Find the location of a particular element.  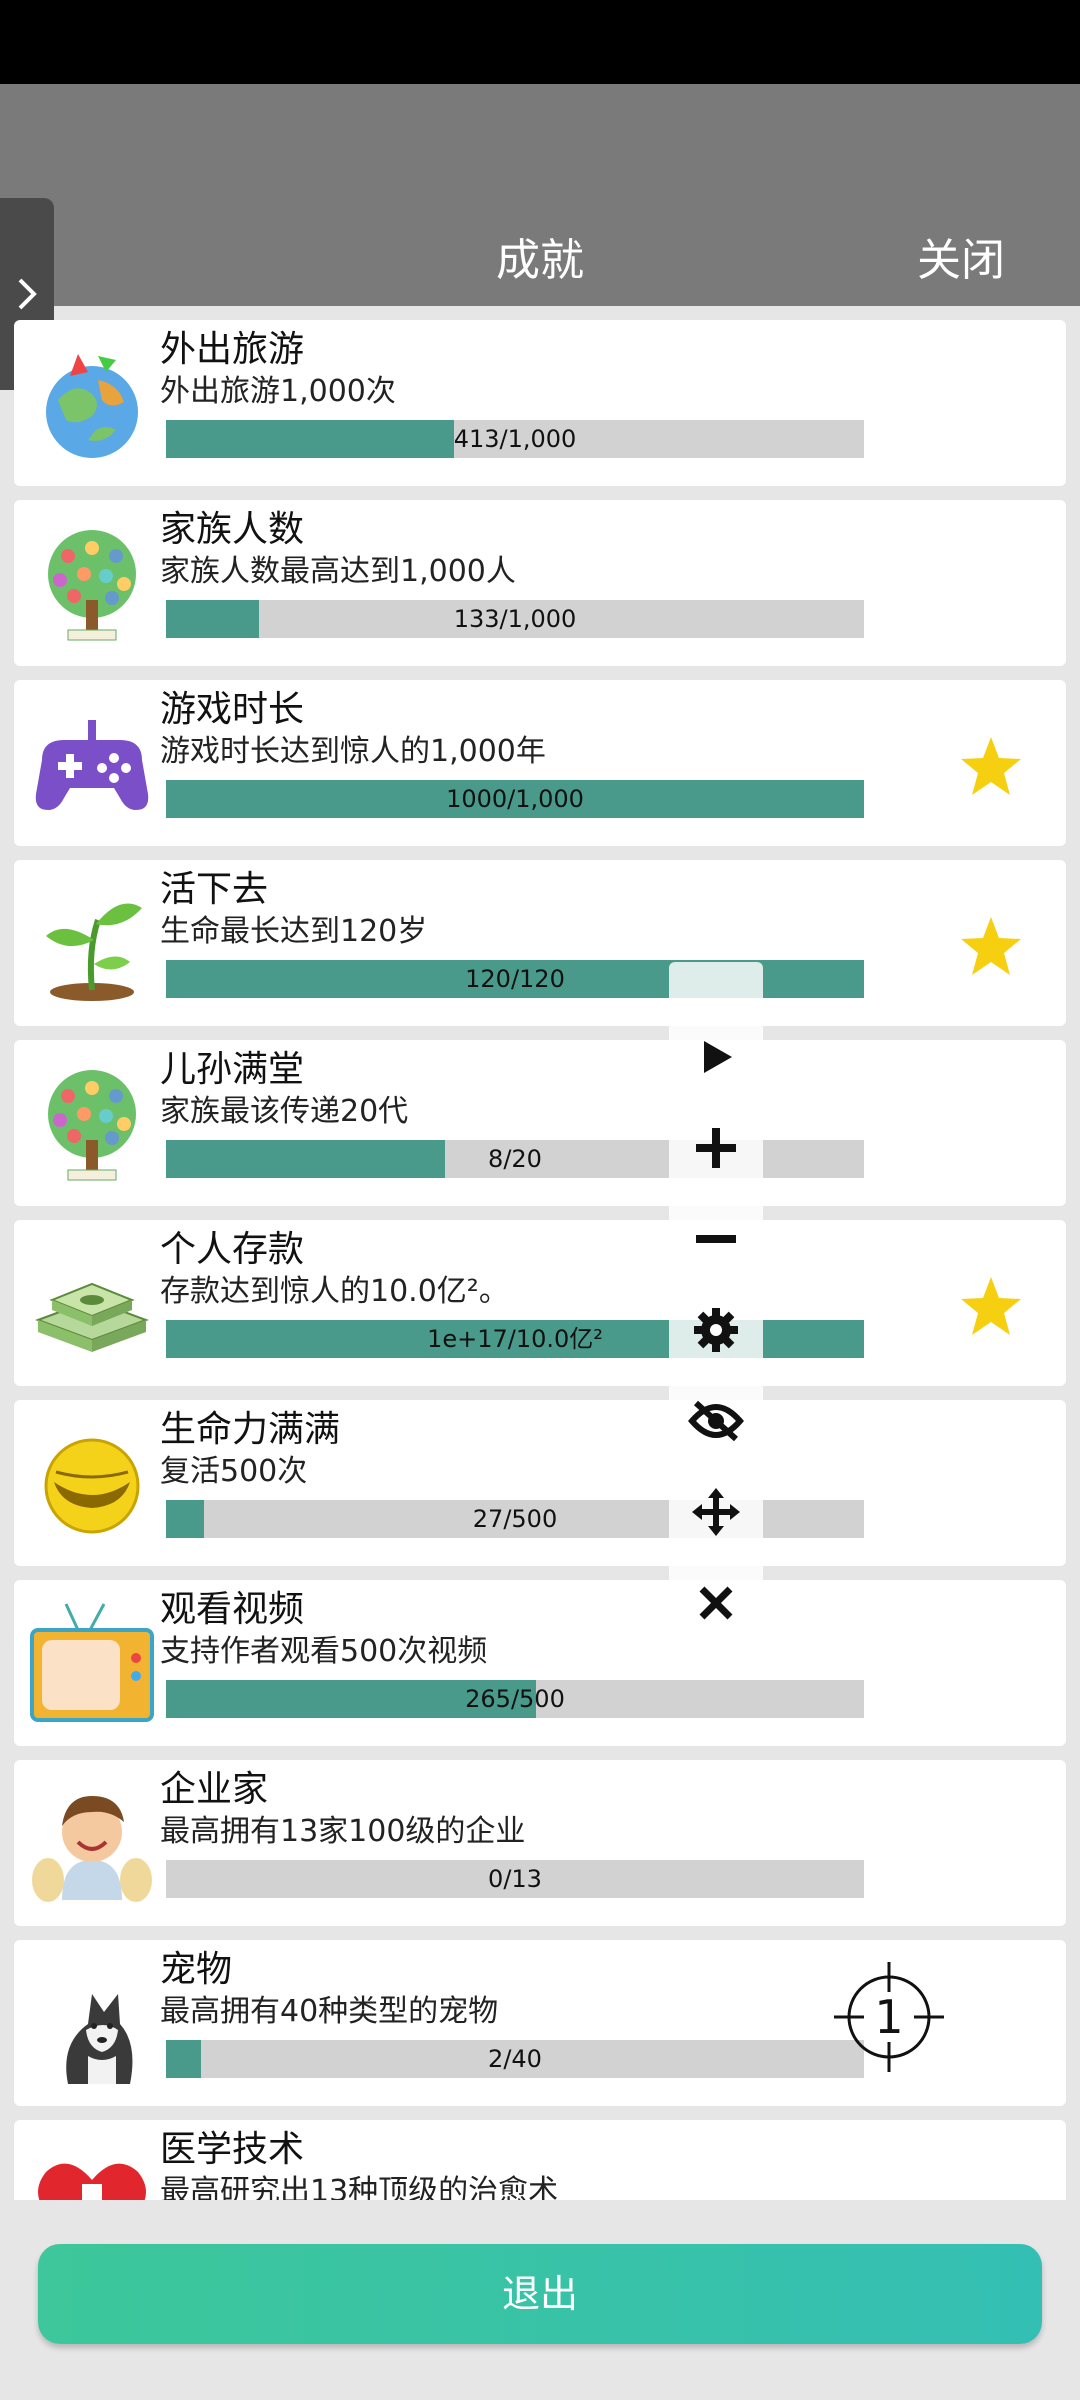

achievement-card: 外出旅游 外出旅游1,000次 413/1,000 is located at coordinates (540, 403).